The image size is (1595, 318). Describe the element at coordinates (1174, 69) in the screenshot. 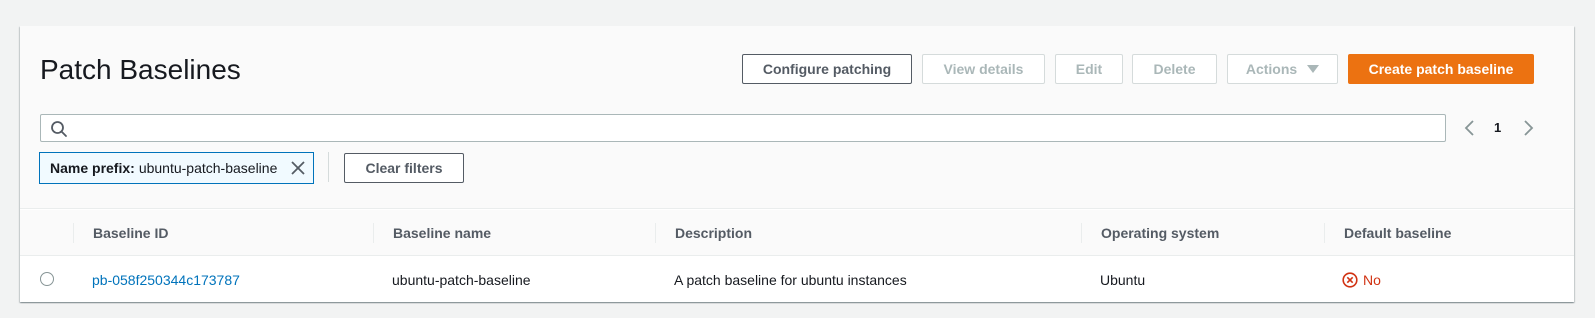

I see `delete-button: Delete` at that location.